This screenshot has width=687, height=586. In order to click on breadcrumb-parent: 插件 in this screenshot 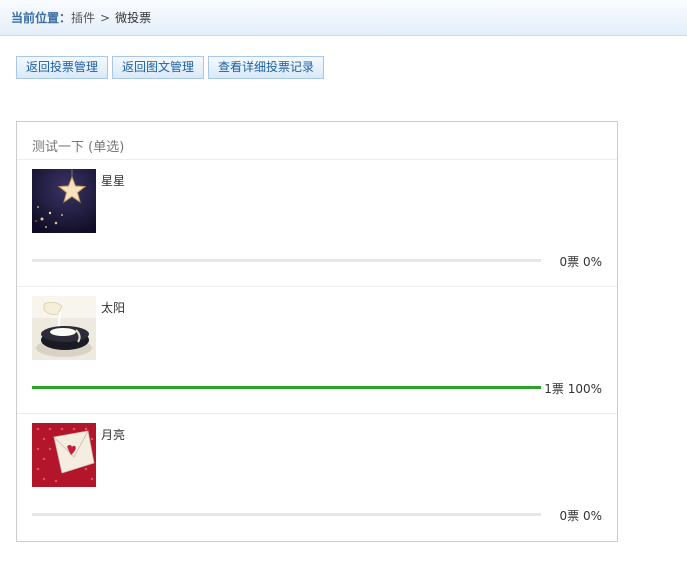, I will do `click(83, 17)`.